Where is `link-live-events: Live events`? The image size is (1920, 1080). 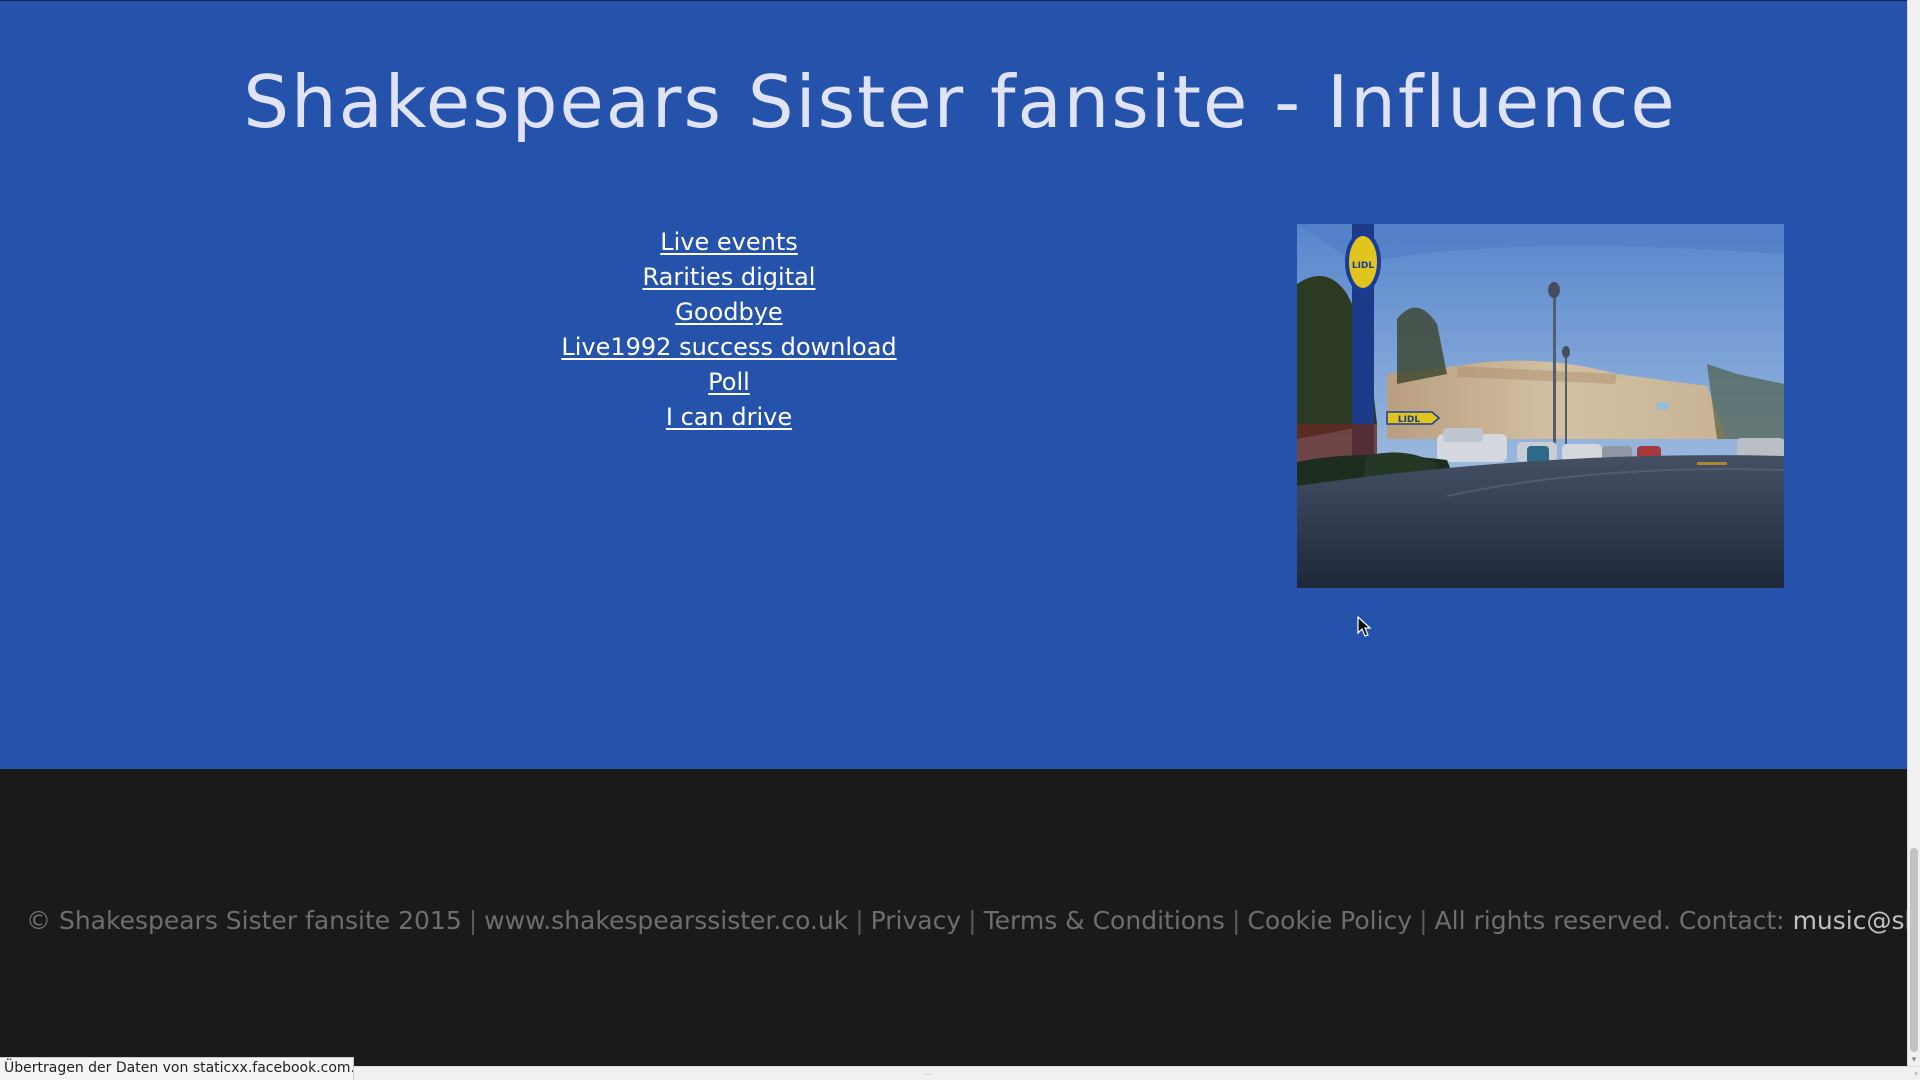
link-live-events: Live events is located at coordinates (729, 242).